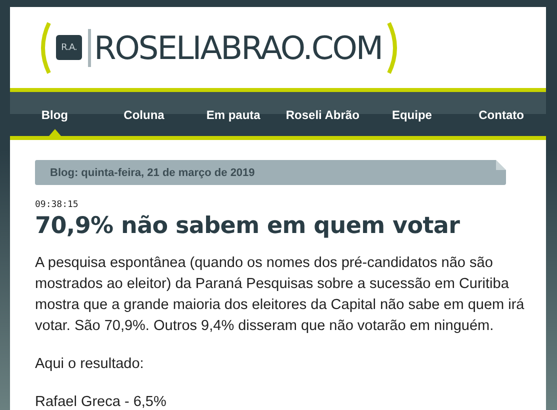  What do you see at coordinates (69, 47) in the screenshot?
I see `logo-badge: R.A.` at bounding box center [69, 47].